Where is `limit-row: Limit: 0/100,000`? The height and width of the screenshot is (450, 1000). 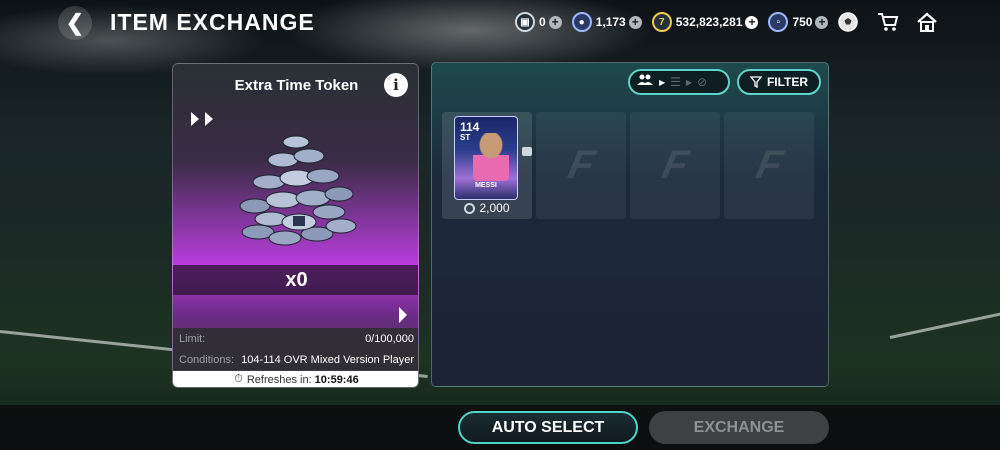 limit-row: Limit: 0/100,000 is located at coordinates (296, 338).